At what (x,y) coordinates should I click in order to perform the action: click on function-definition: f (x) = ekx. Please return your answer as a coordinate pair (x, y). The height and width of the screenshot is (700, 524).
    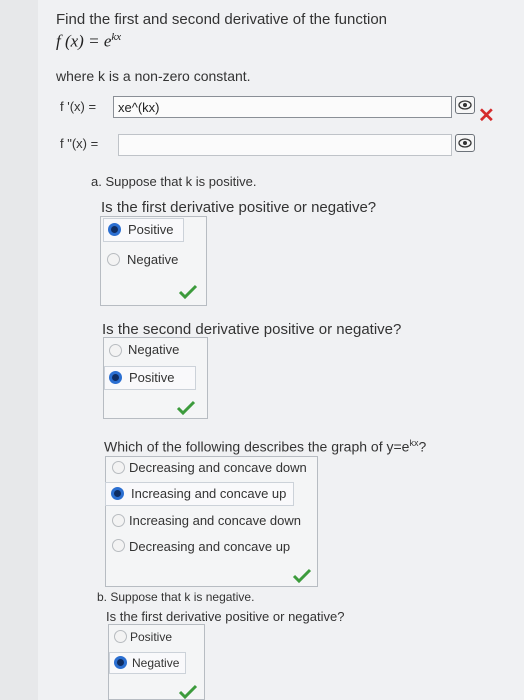
    Looking at the image, I should click on (88, 41).